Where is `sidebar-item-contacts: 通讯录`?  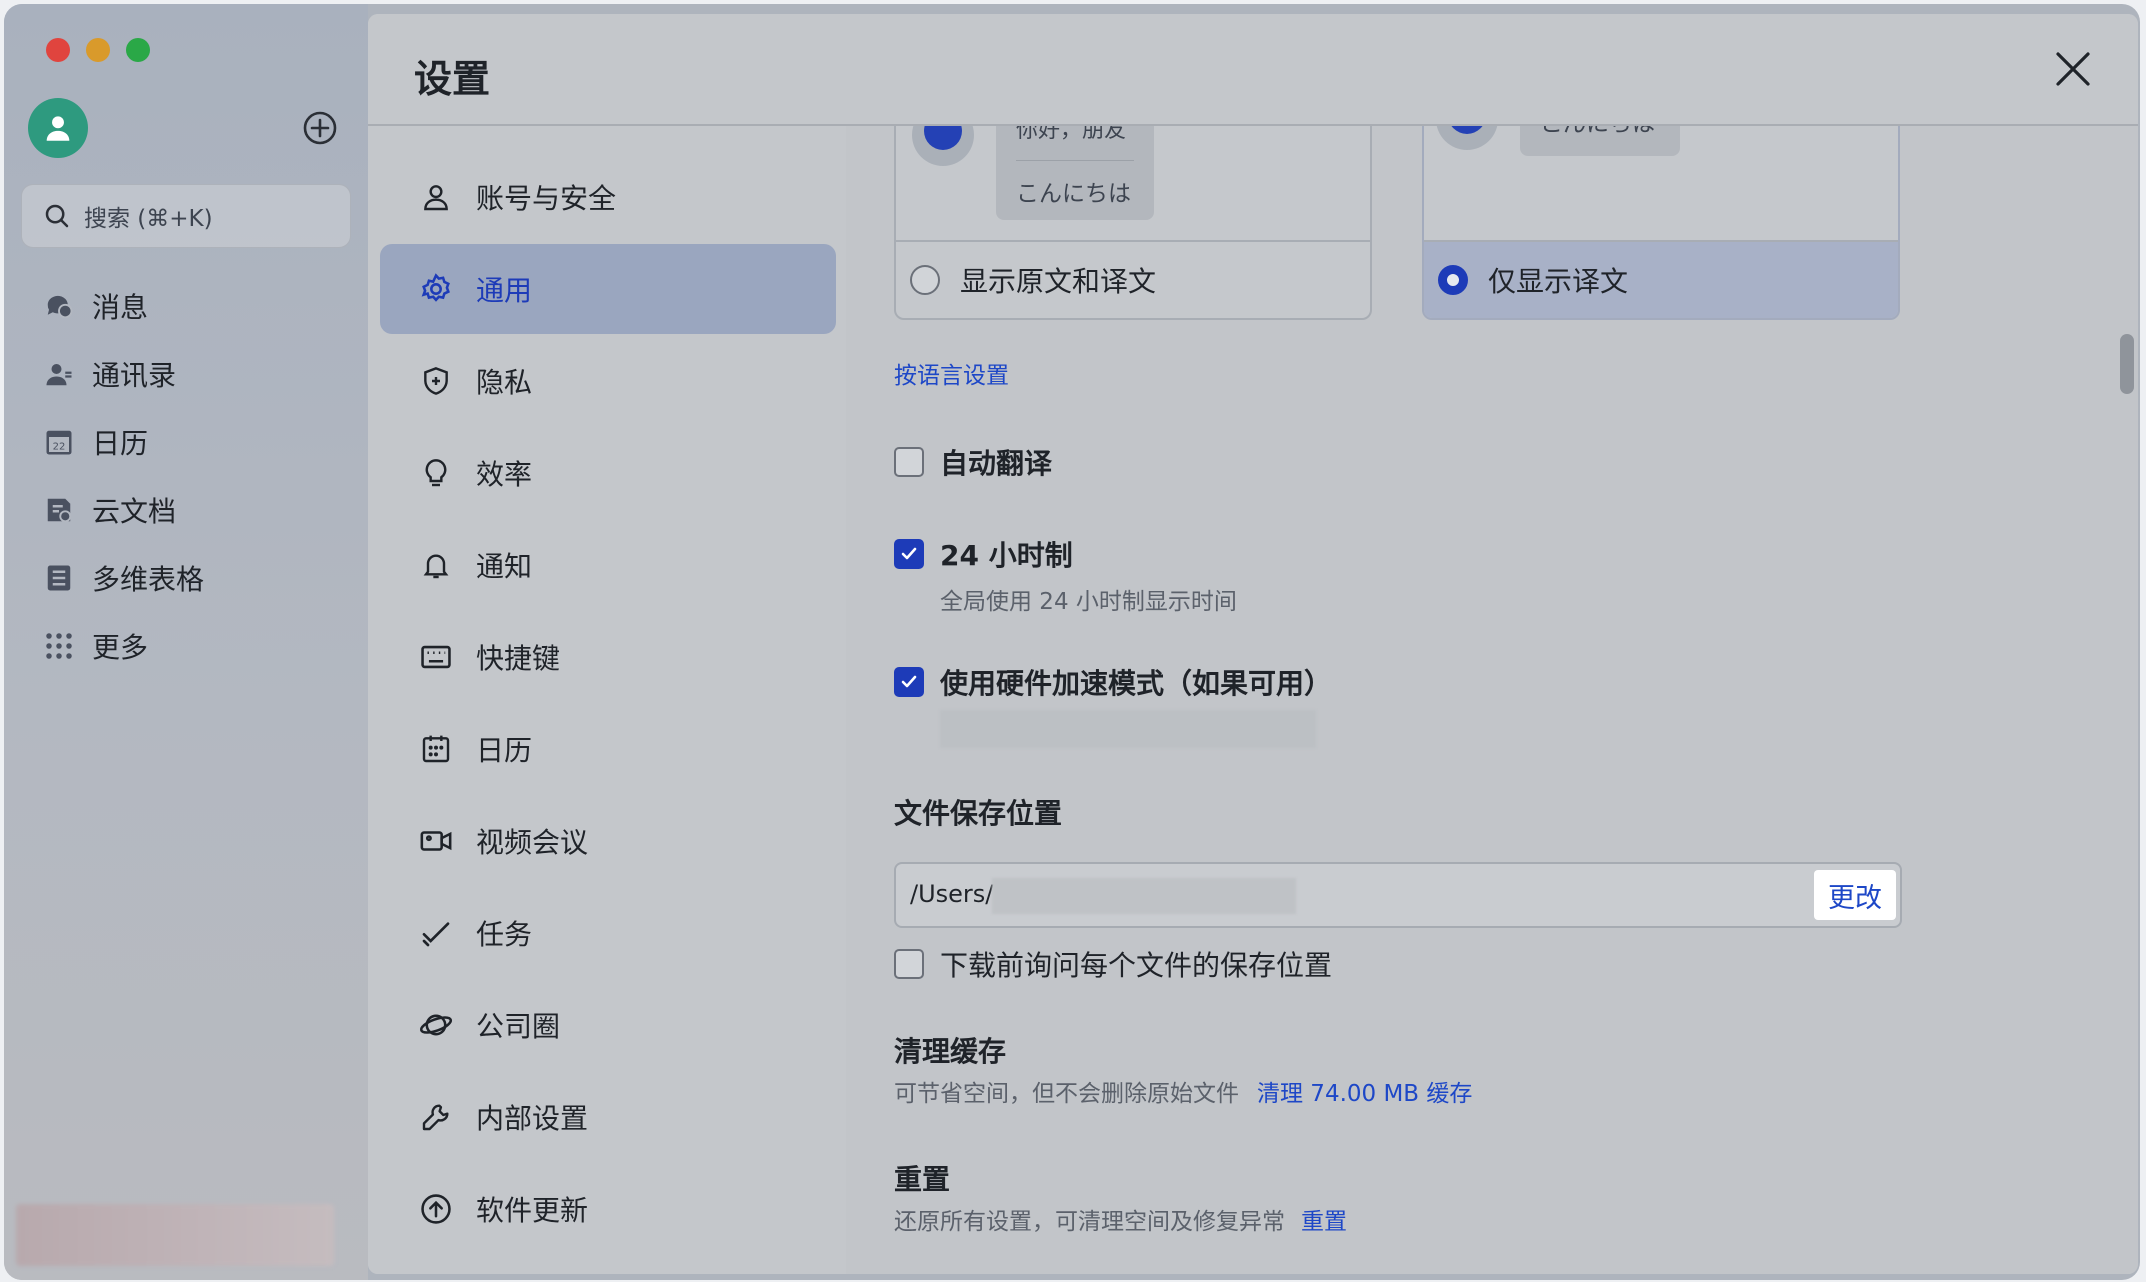 sidebar-item-contacts: 通讯录 is located at coordinates (110, 374).